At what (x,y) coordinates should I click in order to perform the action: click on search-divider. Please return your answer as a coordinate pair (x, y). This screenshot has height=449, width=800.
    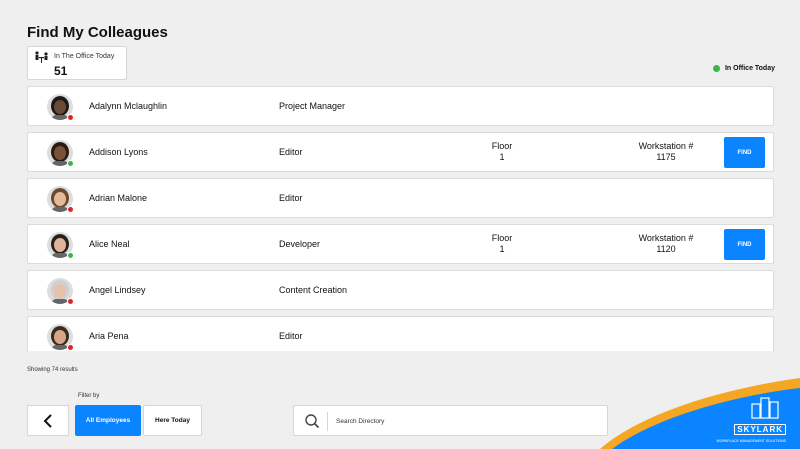
    Looking at the image, I should click on (327, 421).